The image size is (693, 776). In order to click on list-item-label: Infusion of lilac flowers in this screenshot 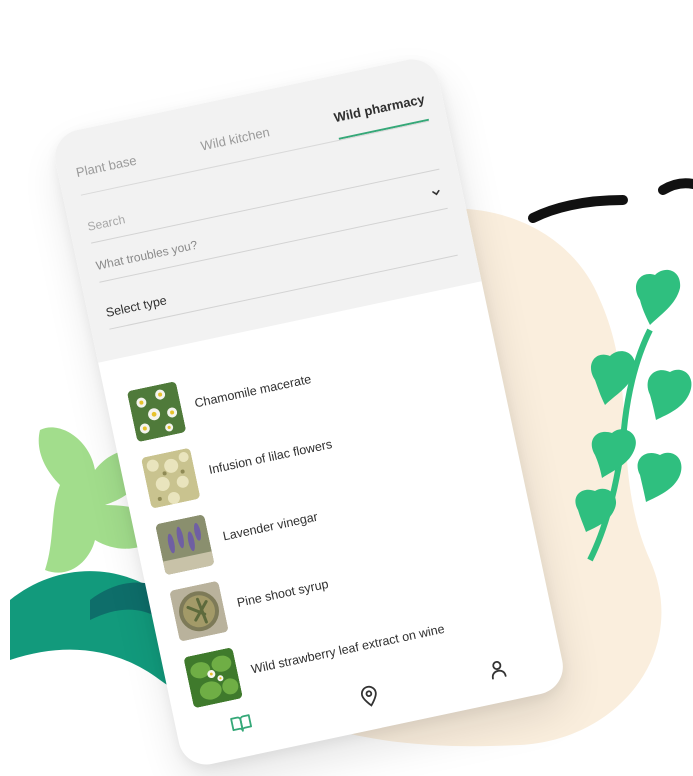, I will do `click(270, 457)`.